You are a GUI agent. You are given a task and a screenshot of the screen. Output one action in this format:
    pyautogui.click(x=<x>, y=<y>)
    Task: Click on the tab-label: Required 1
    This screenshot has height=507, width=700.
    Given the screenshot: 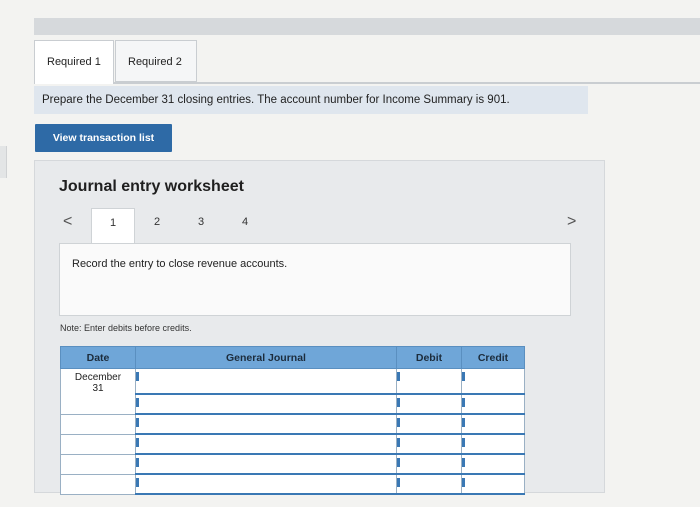 What is the action you would take?
    pyautogui.click(x=74, y=62)
    